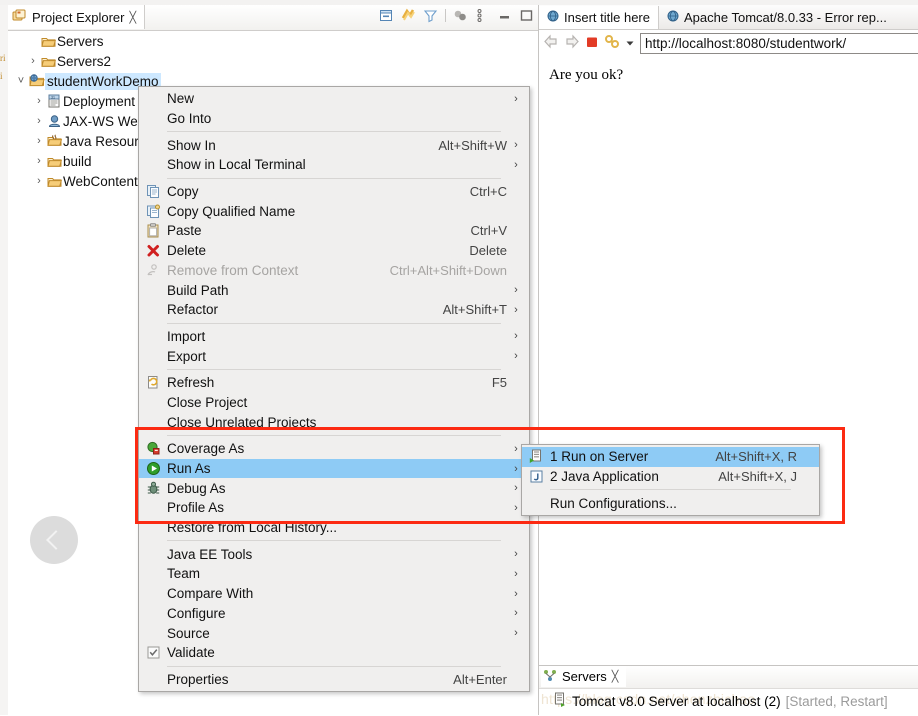  What do you see at coordinates (153, 191) in the screenshot?
I see `menu-item-icon-wrap` at bounding box center [153, 191].